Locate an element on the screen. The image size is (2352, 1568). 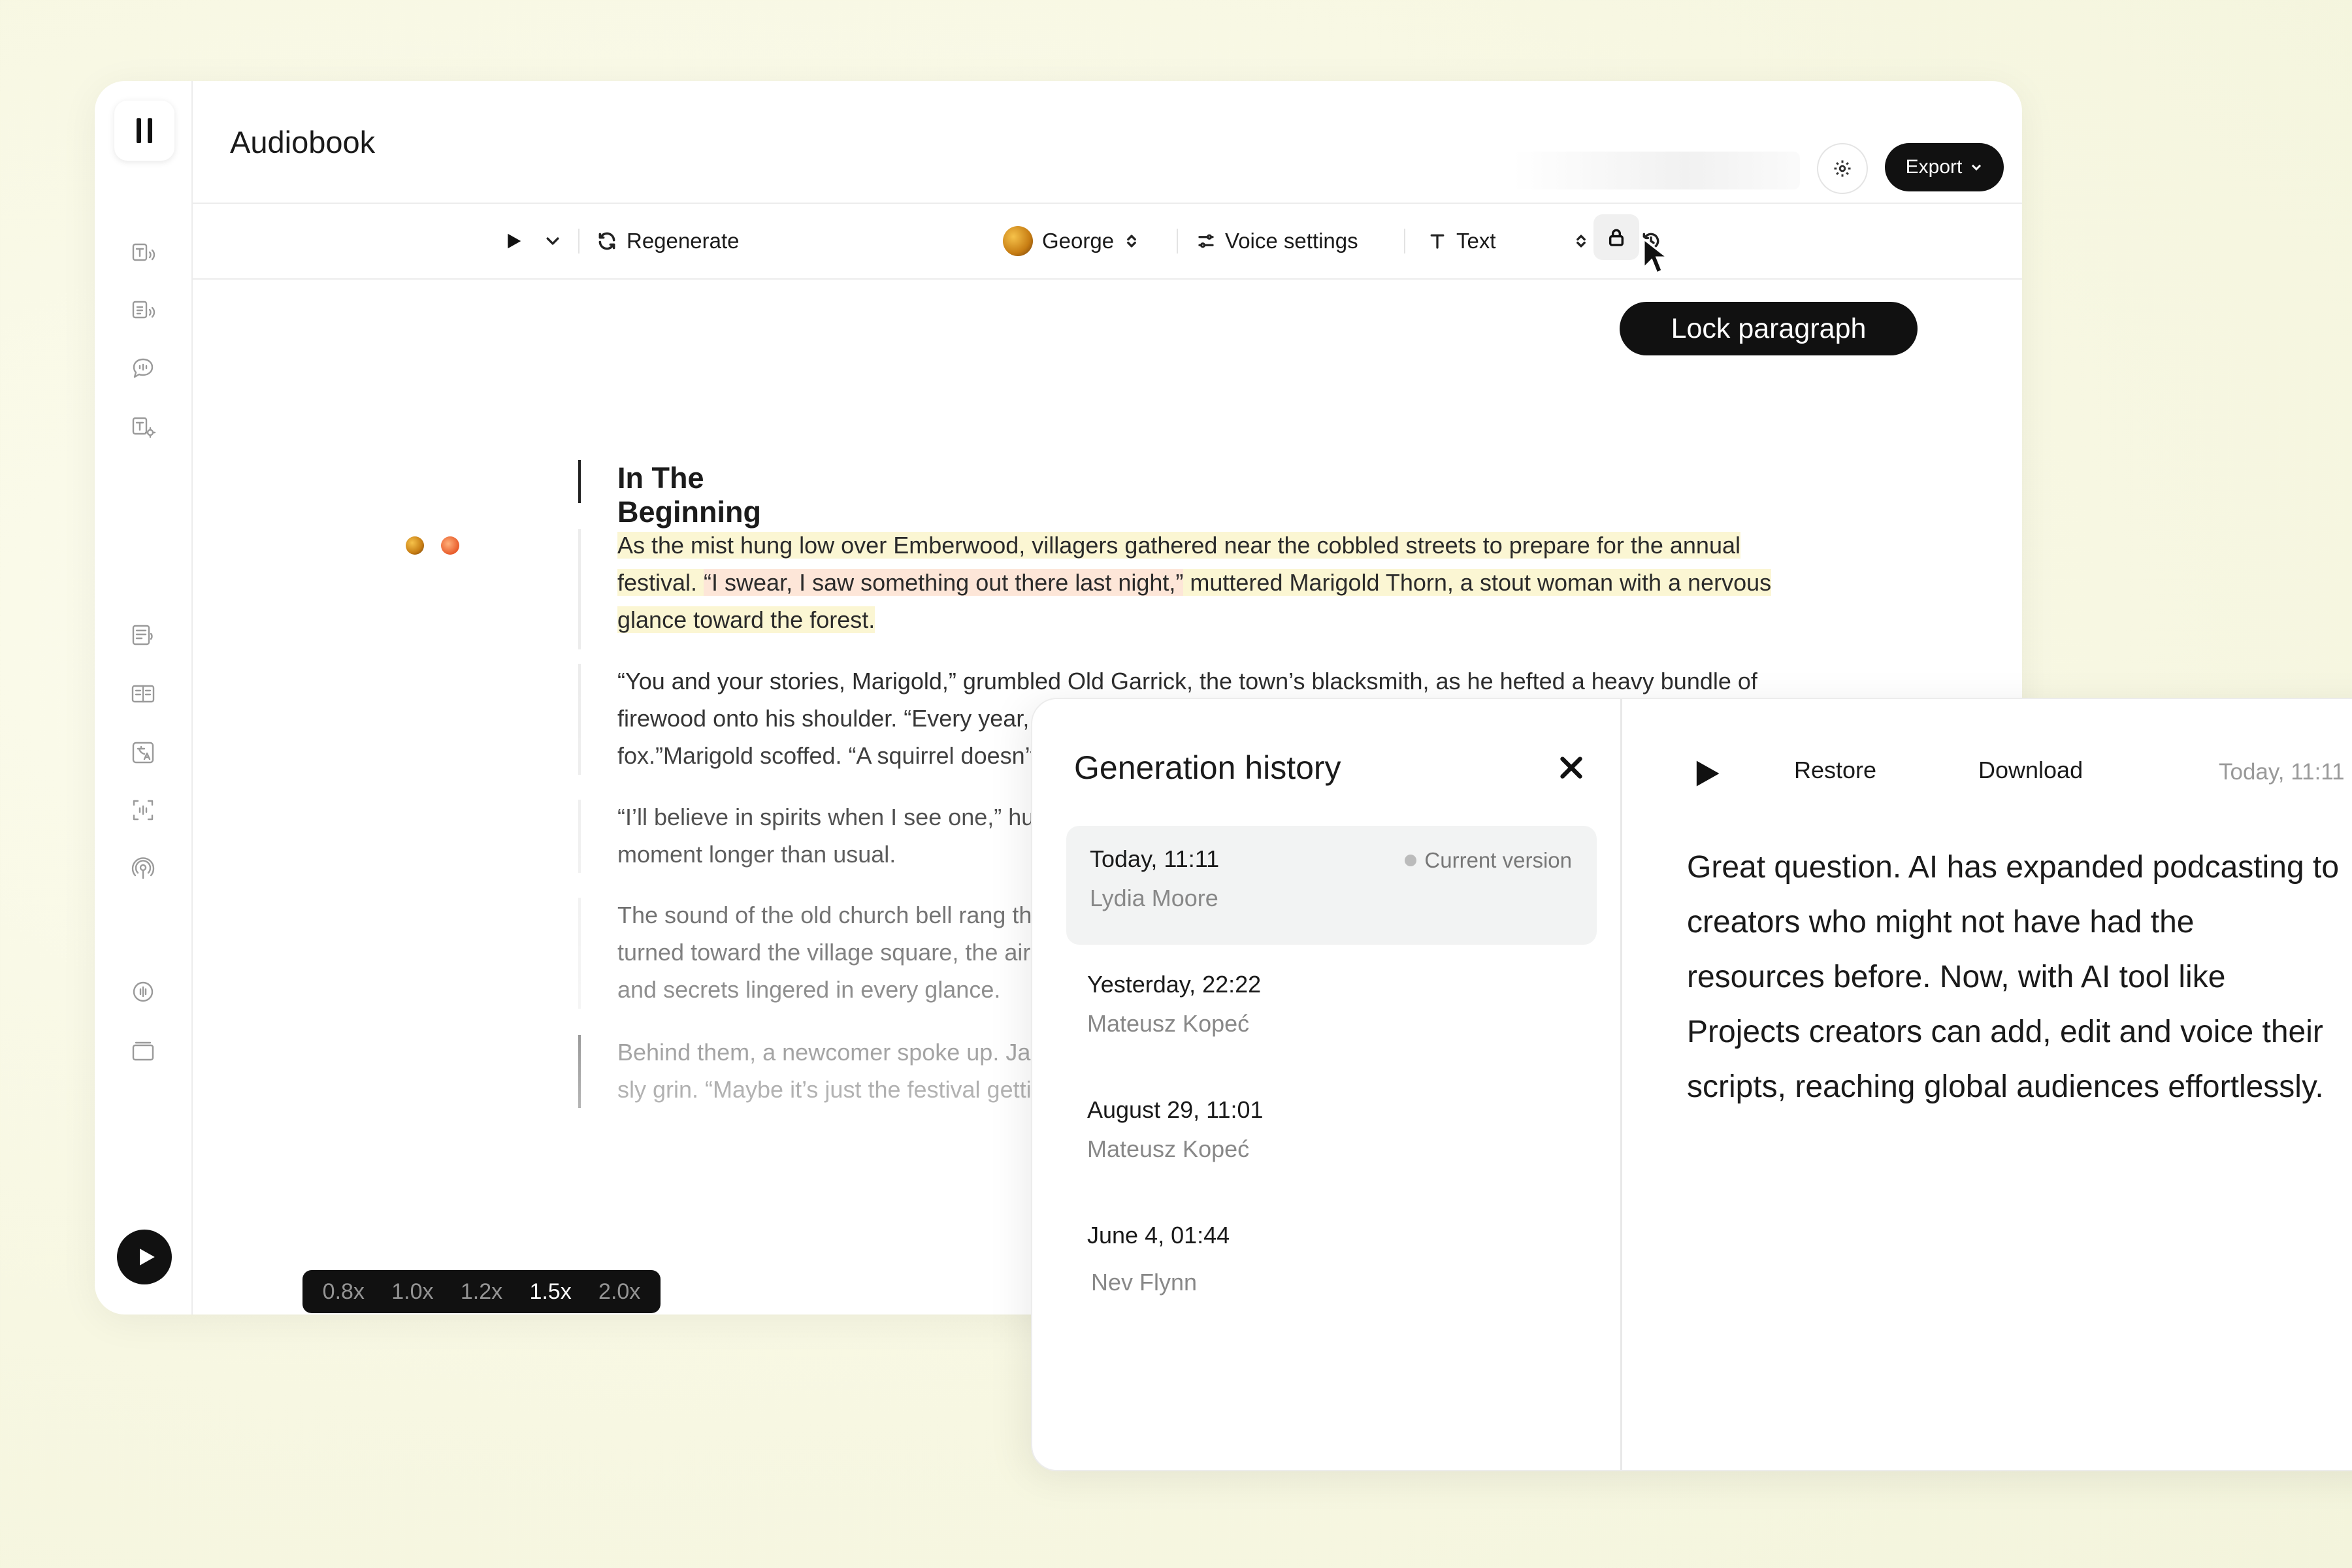
lock-icon is located at coordinates (1616, 237).